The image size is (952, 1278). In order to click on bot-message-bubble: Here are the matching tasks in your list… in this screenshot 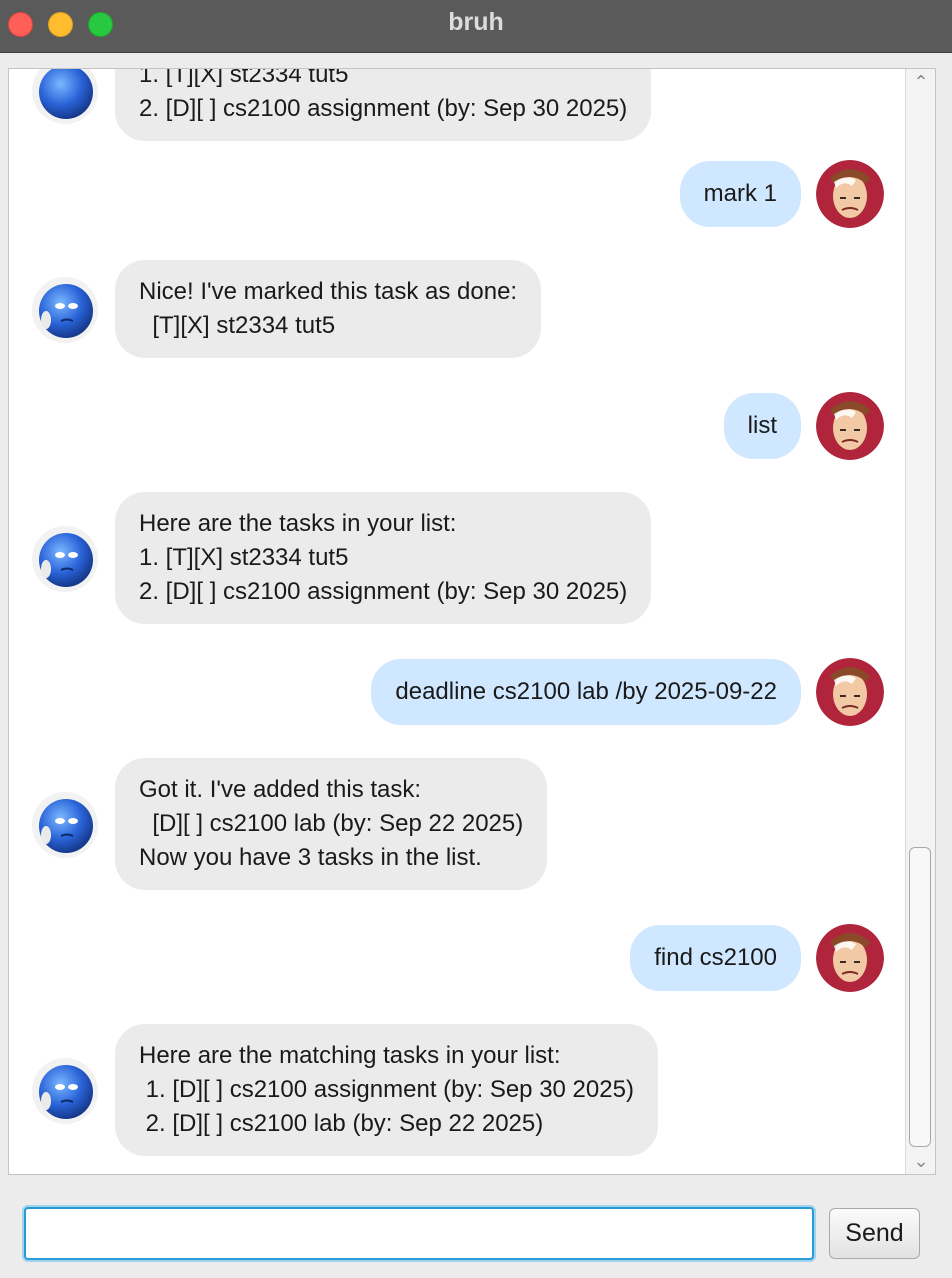, I will do `click(386, 1090)`.